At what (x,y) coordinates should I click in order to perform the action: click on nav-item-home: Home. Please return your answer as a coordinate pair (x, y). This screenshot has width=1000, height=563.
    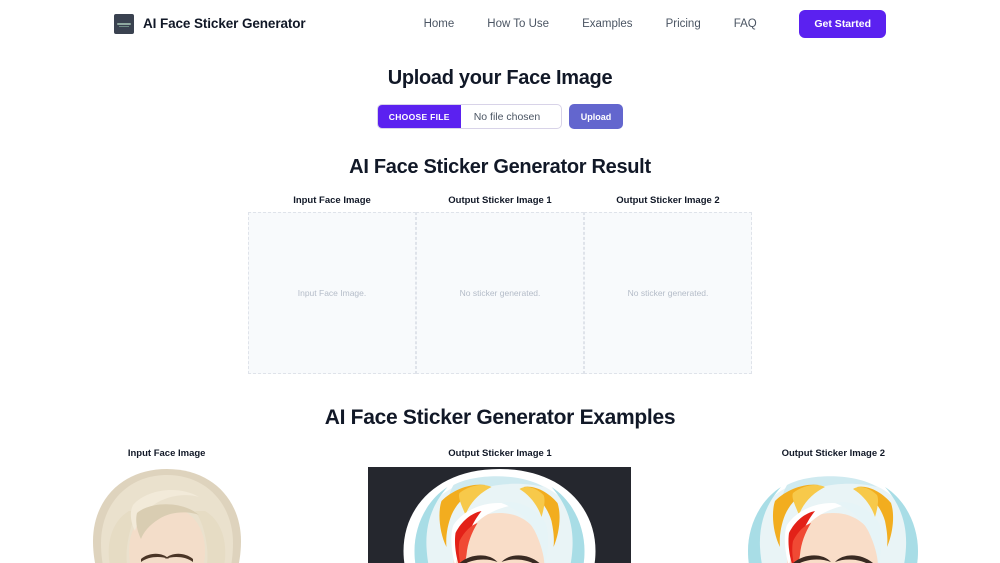
    Looking at the image, I should click on (439, 24).